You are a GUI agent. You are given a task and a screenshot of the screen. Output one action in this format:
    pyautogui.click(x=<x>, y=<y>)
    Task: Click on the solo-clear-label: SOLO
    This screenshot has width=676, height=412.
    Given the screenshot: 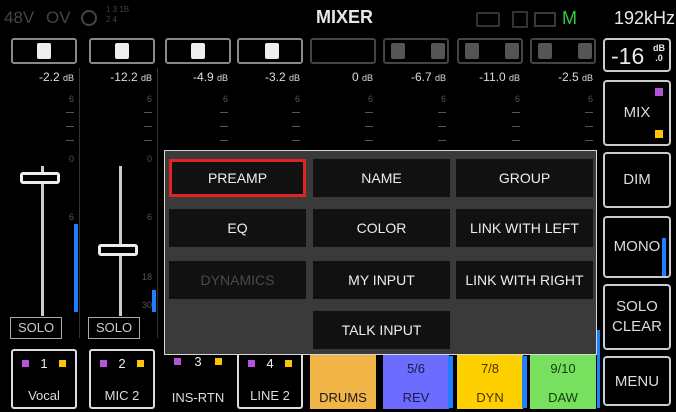 What is the action you would take?
    pyautogui.click(x=637, y=306)
    